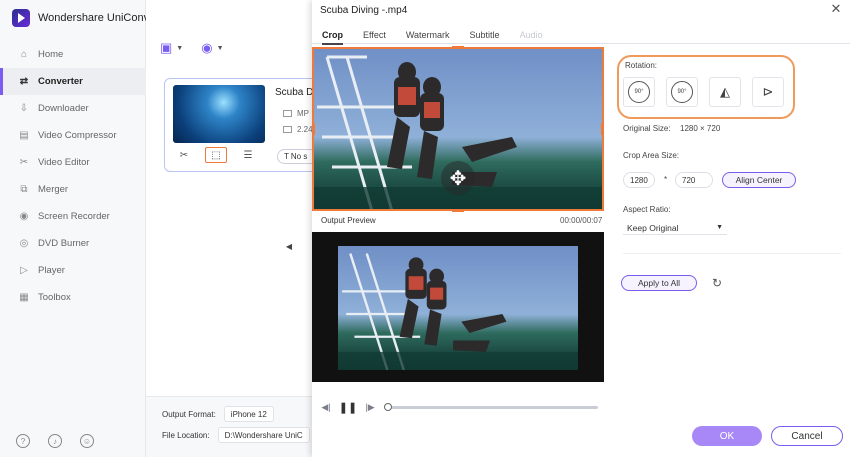 This screenshot has width=850, height=457. I want to click on notification-bell-icon: ♪, so click(55, 441).